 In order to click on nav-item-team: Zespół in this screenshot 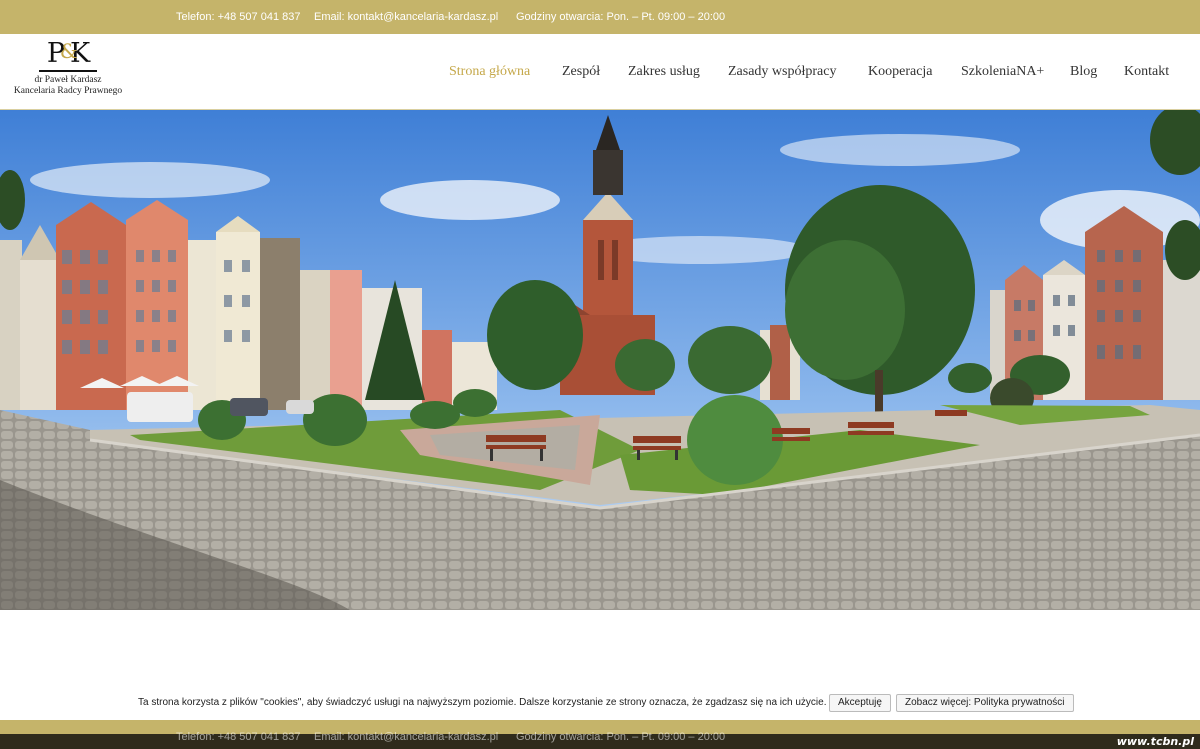, I will do `click(581, 72)`.